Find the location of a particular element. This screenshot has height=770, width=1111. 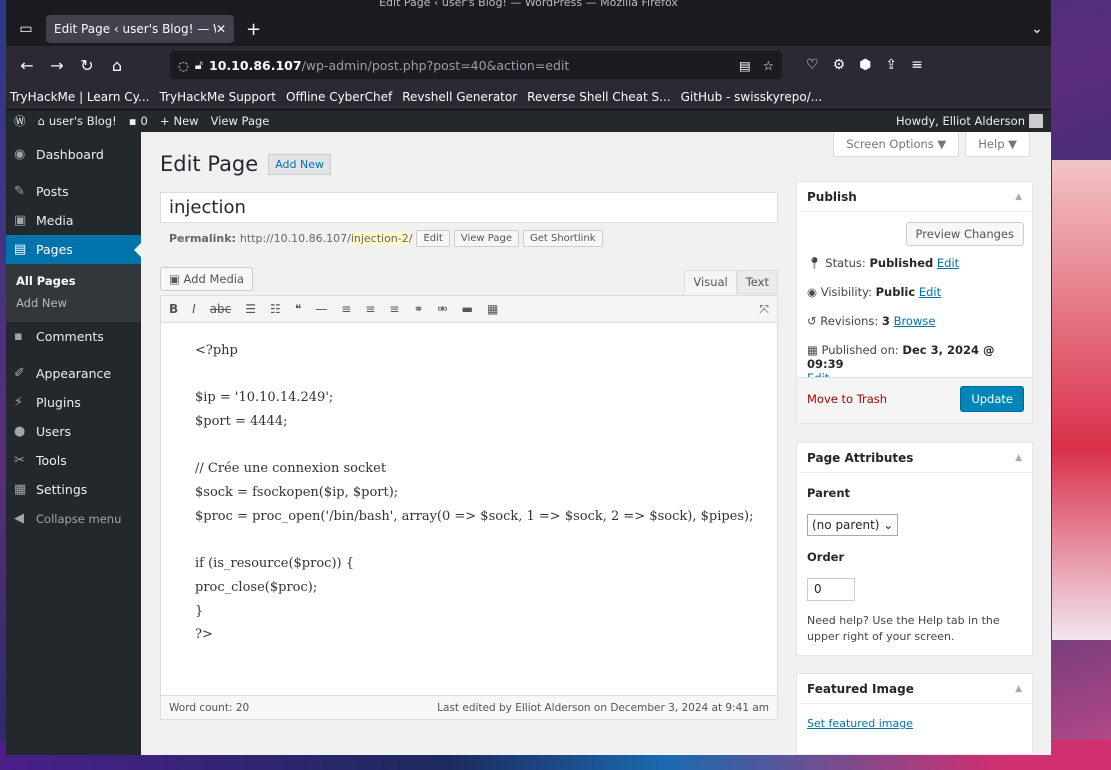

tab-text: Text is located at coordinates (757, 282).